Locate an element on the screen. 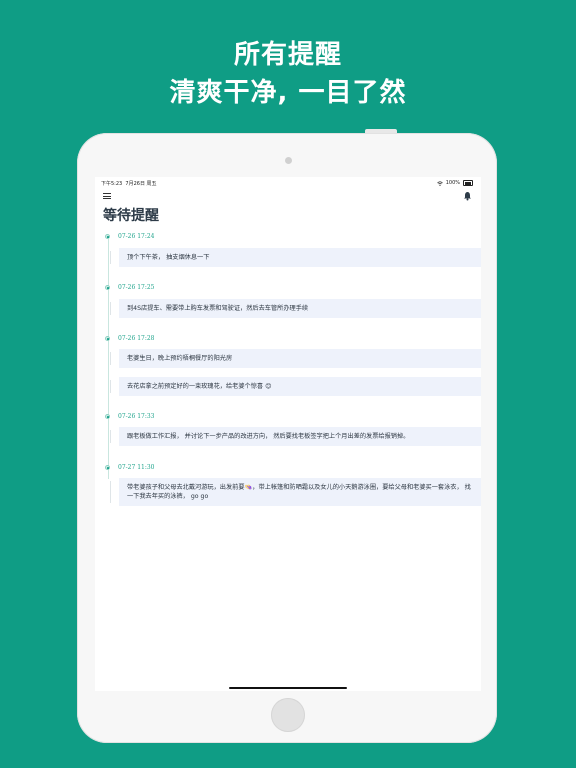 This screenshot has width=576, height=768. home-button is located at coordinates (288, 715).